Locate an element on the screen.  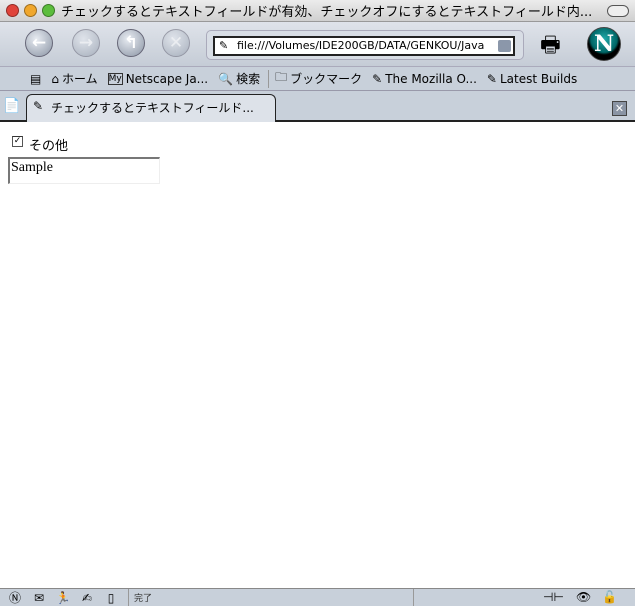
divider is located at coordinates (269, 78).